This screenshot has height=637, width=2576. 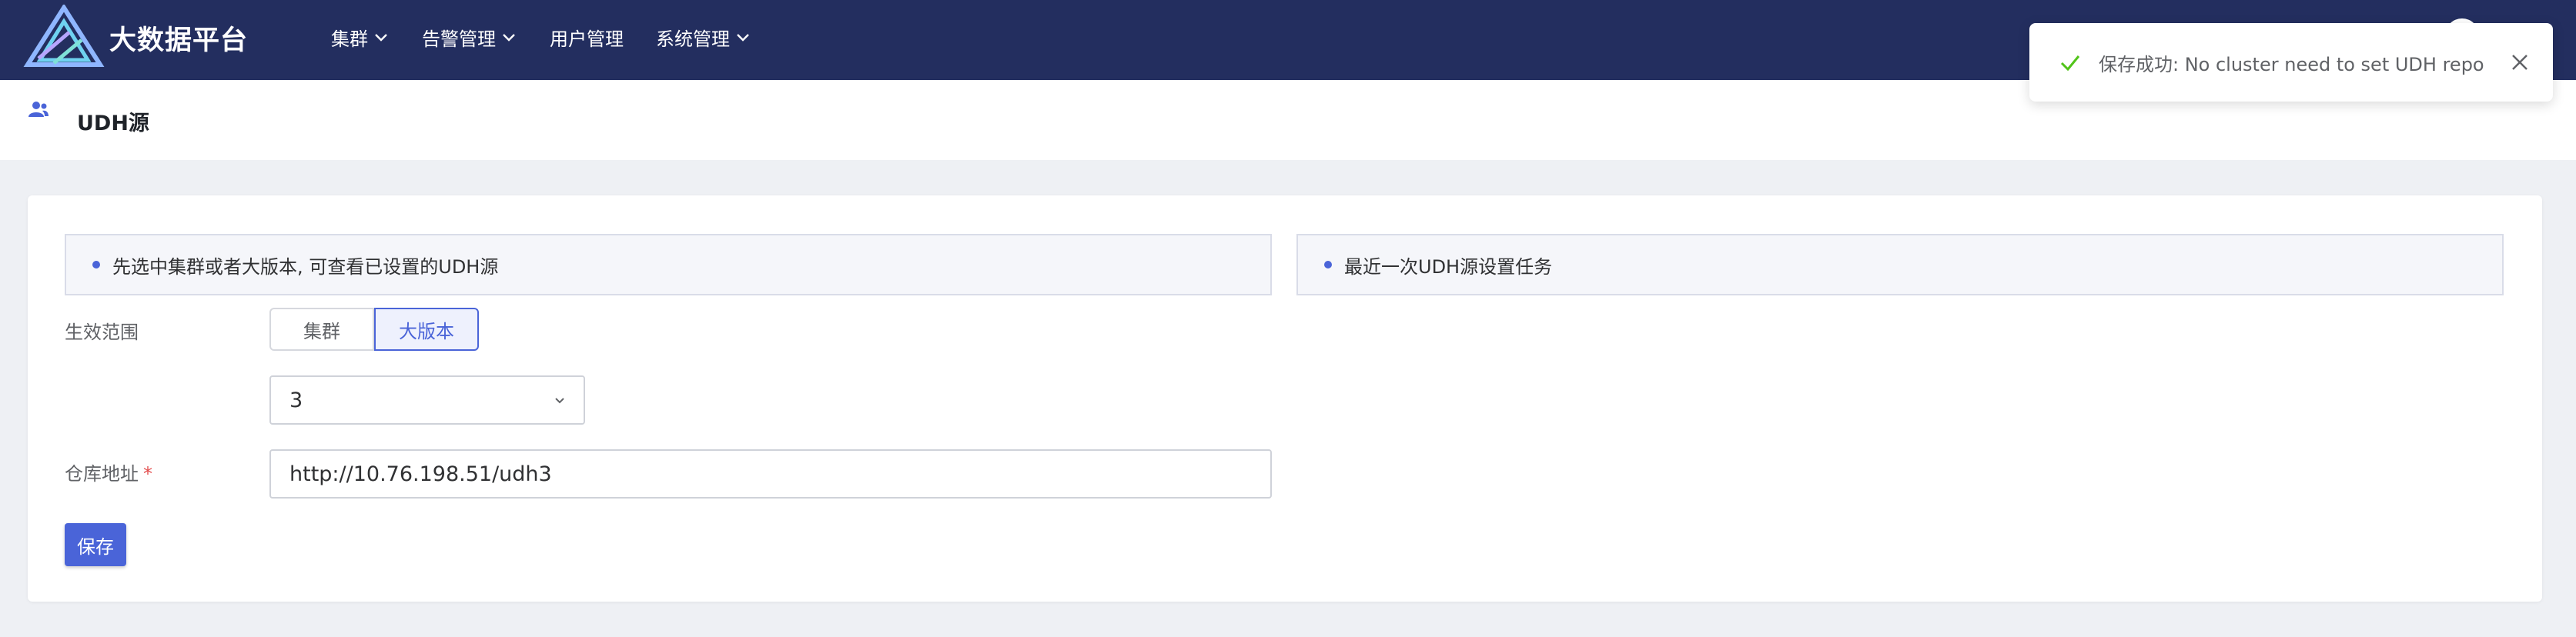 I want to click on nav-item-cluster: 集群, so click(x=360, y=37).